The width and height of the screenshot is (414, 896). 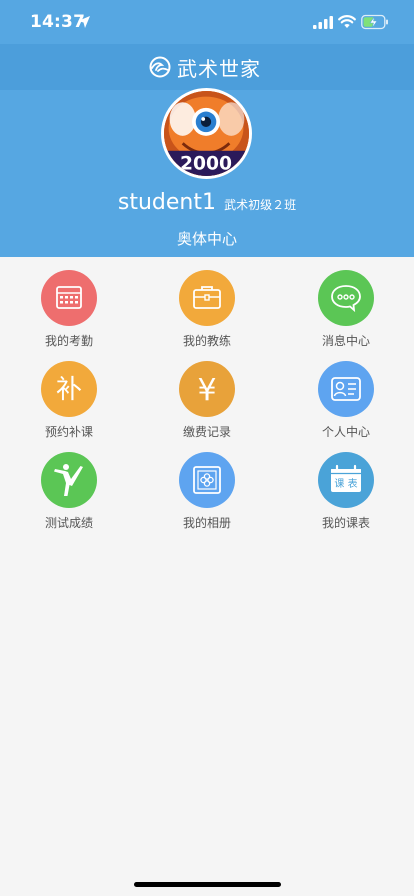 I want to click on svg-text: 2000, so click(x=206, y=163).